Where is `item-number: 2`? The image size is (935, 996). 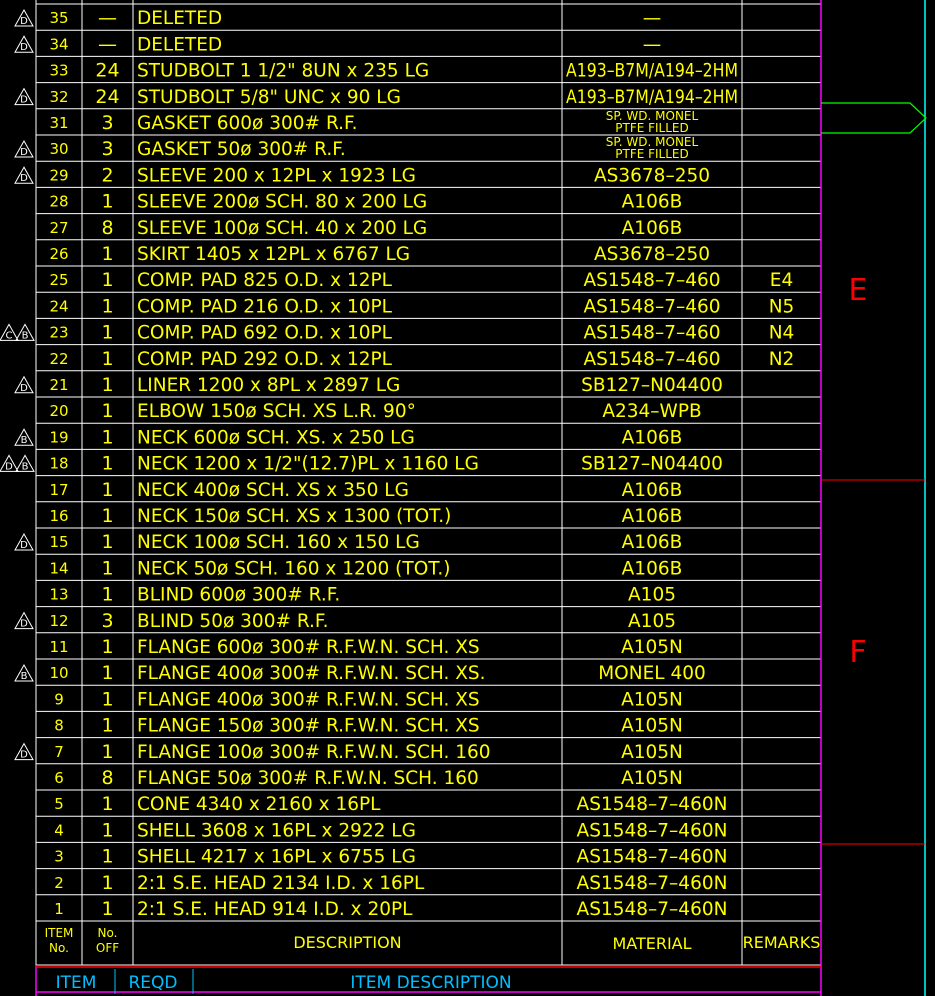
item-number: 2 is located at coordinates (59, 883).